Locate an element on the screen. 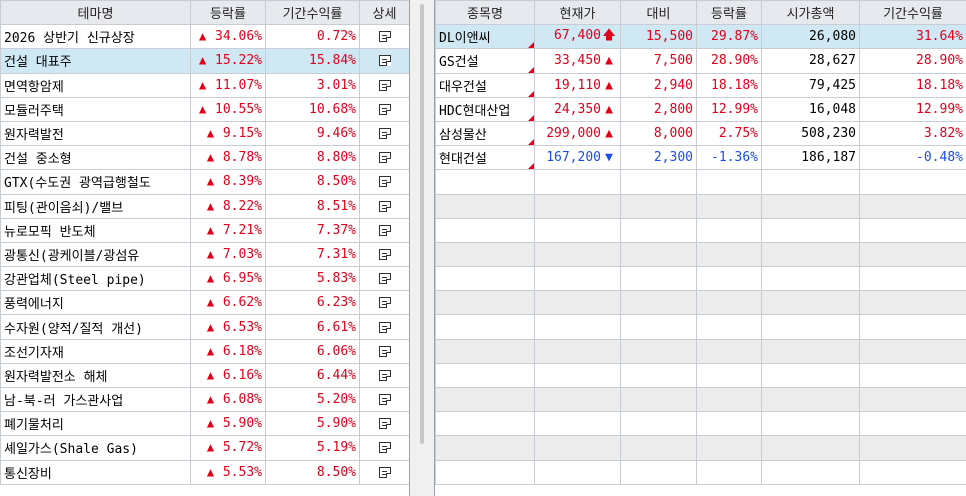  theme-name: 건설 중소형 is located at coordinates (95, 158).